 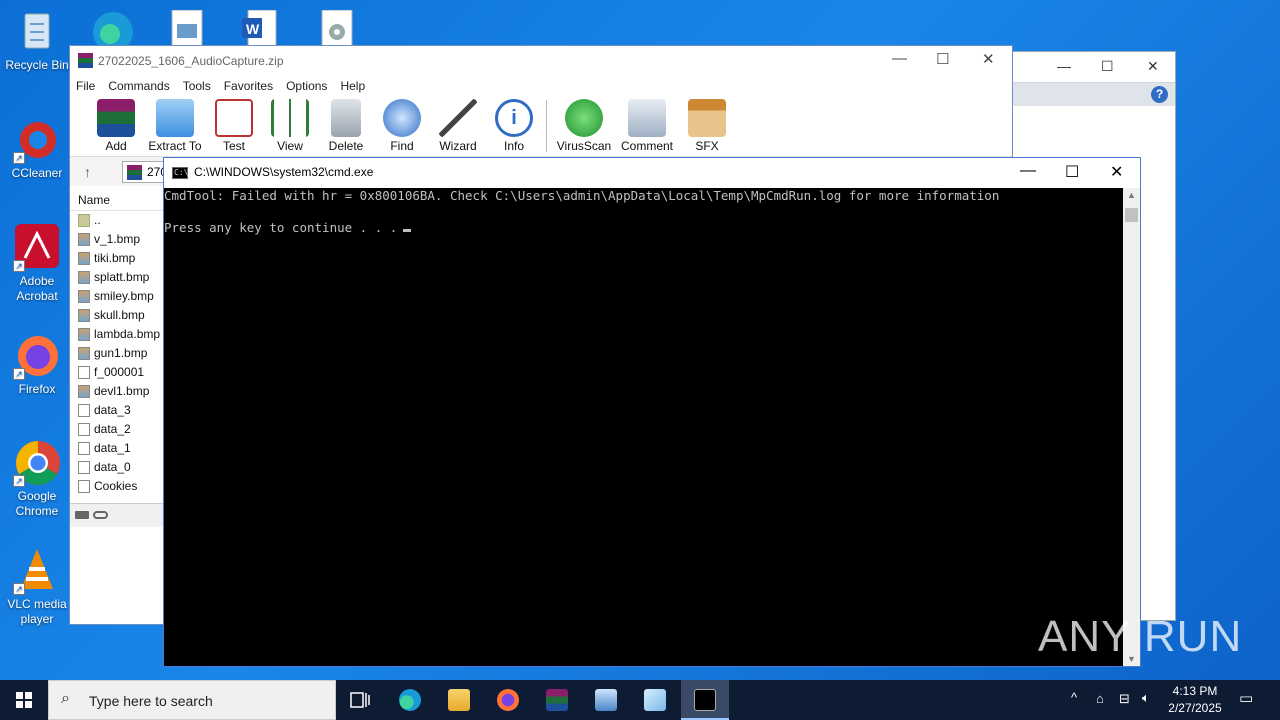 I want to click on wizard-button: Wizard, so click(x=458, y=124).